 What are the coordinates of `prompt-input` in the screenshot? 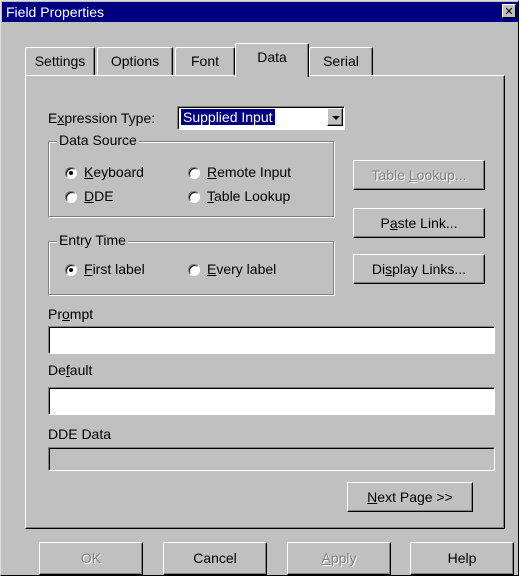 It's located at (271, 340).